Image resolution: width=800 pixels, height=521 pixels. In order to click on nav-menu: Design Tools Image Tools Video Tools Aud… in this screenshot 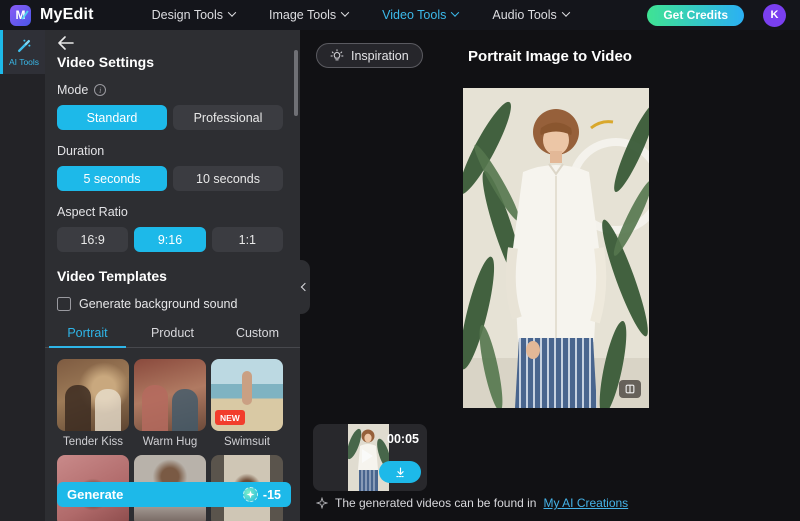, I will do `click(361, 14)`.